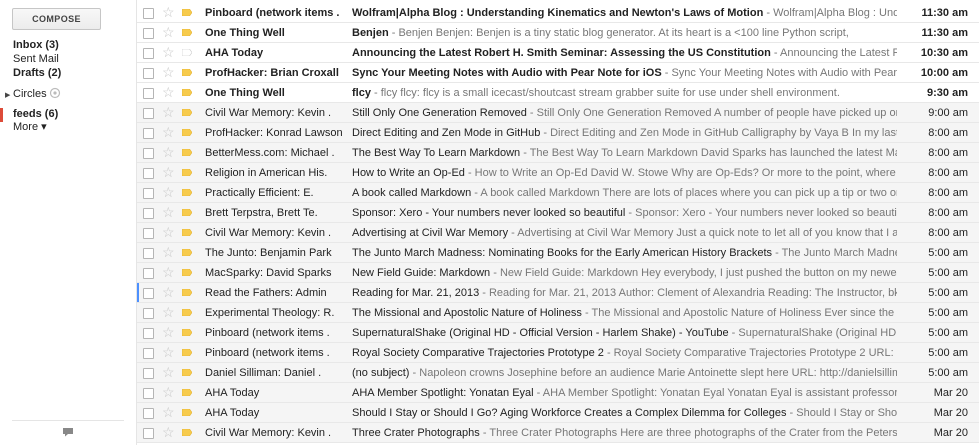 Image resolution: width=979 pixels, height=445 pixels. What do you see at coordinates (7, 95) in the screenshot?
I see `expand-arrow-icon: ▶` at bounding box center [7, 95].